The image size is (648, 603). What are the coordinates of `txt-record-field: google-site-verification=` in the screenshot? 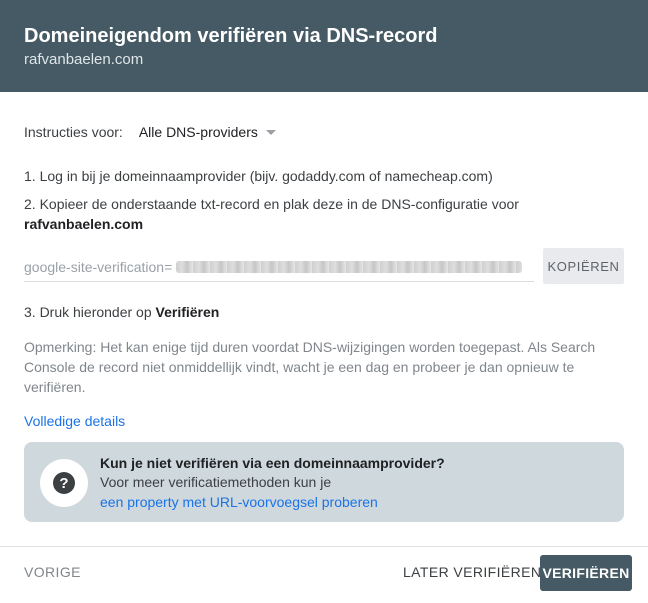 It's located at (279, 267).